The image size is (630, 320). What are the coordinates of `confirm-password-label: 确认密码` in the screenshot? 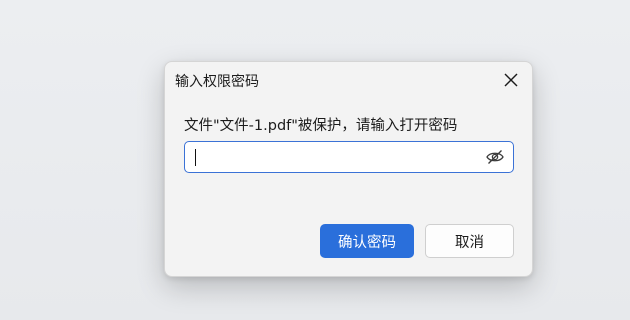 It's located at (367, 242).